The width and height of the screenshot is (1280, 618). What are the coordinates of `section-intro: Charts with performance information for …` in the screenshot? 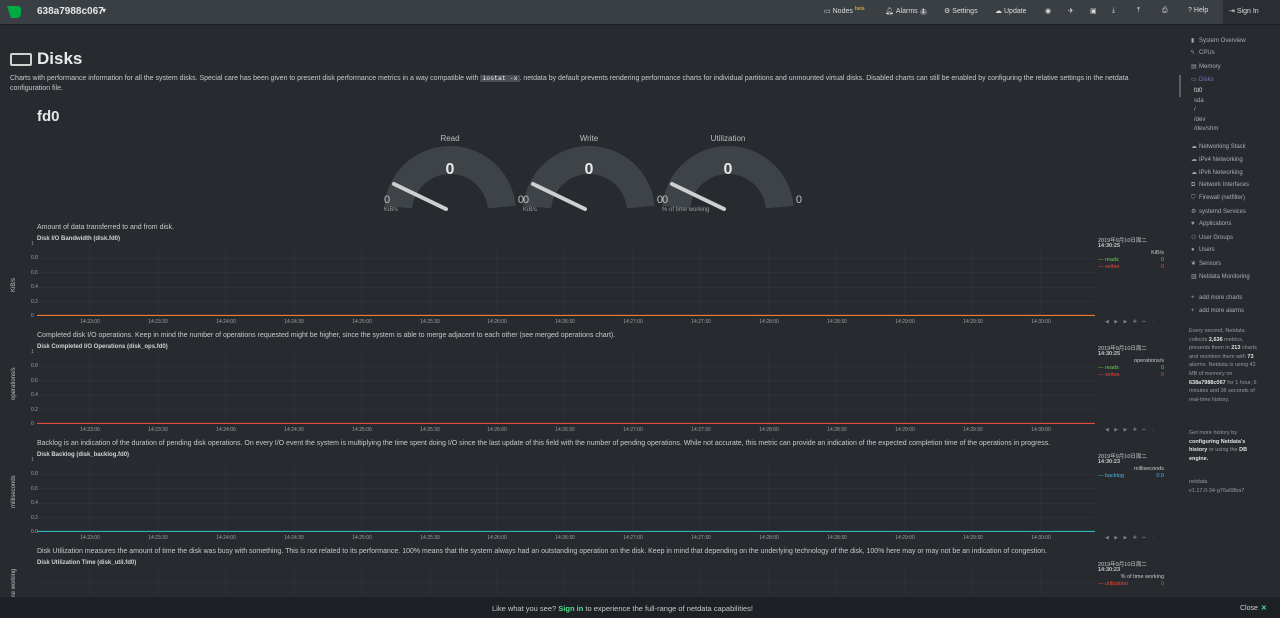 It's located at (569, 83).